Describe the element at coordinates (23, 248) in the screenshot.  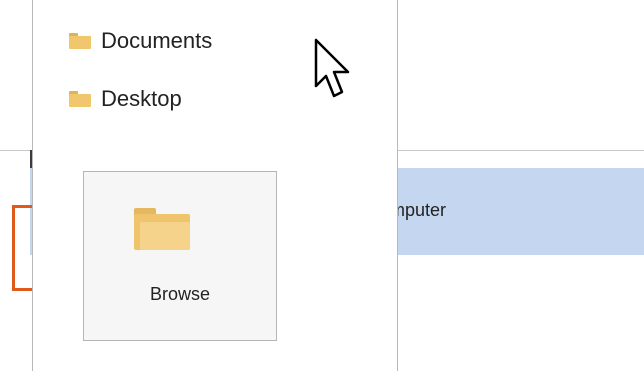
I see `focus-marker` at that location.